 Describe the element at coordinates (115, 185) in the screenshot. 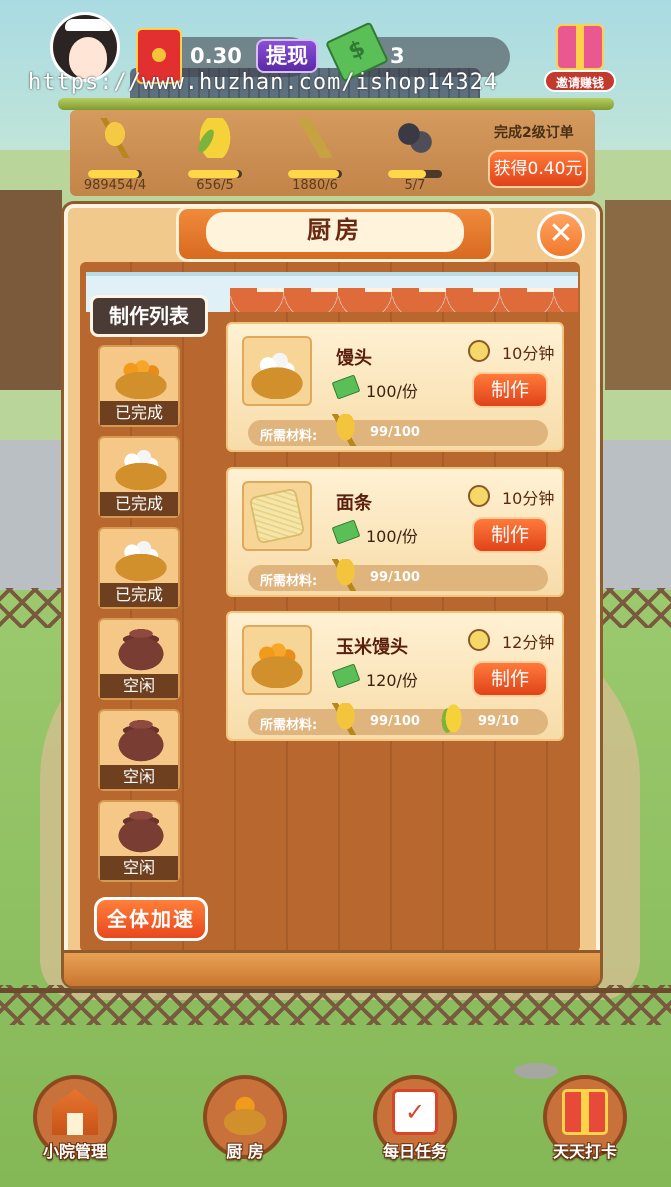

I see `resource-count: 989454/4` at that location.